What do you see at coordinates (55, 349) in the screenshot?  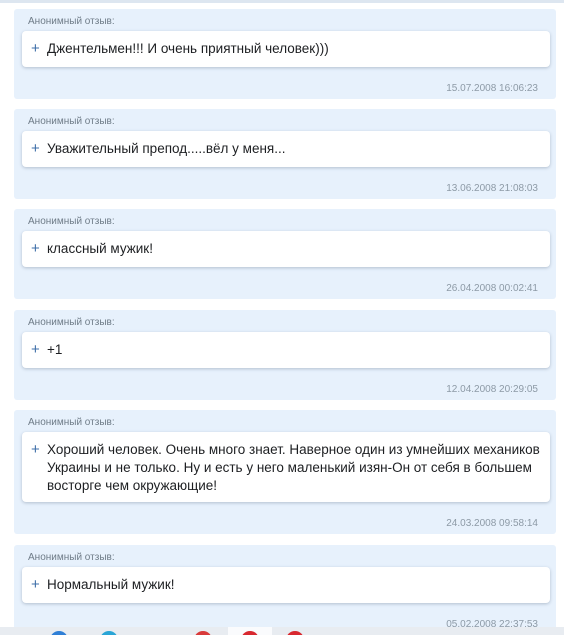 I see `review-text: +1` at bounding box center [55, 349].